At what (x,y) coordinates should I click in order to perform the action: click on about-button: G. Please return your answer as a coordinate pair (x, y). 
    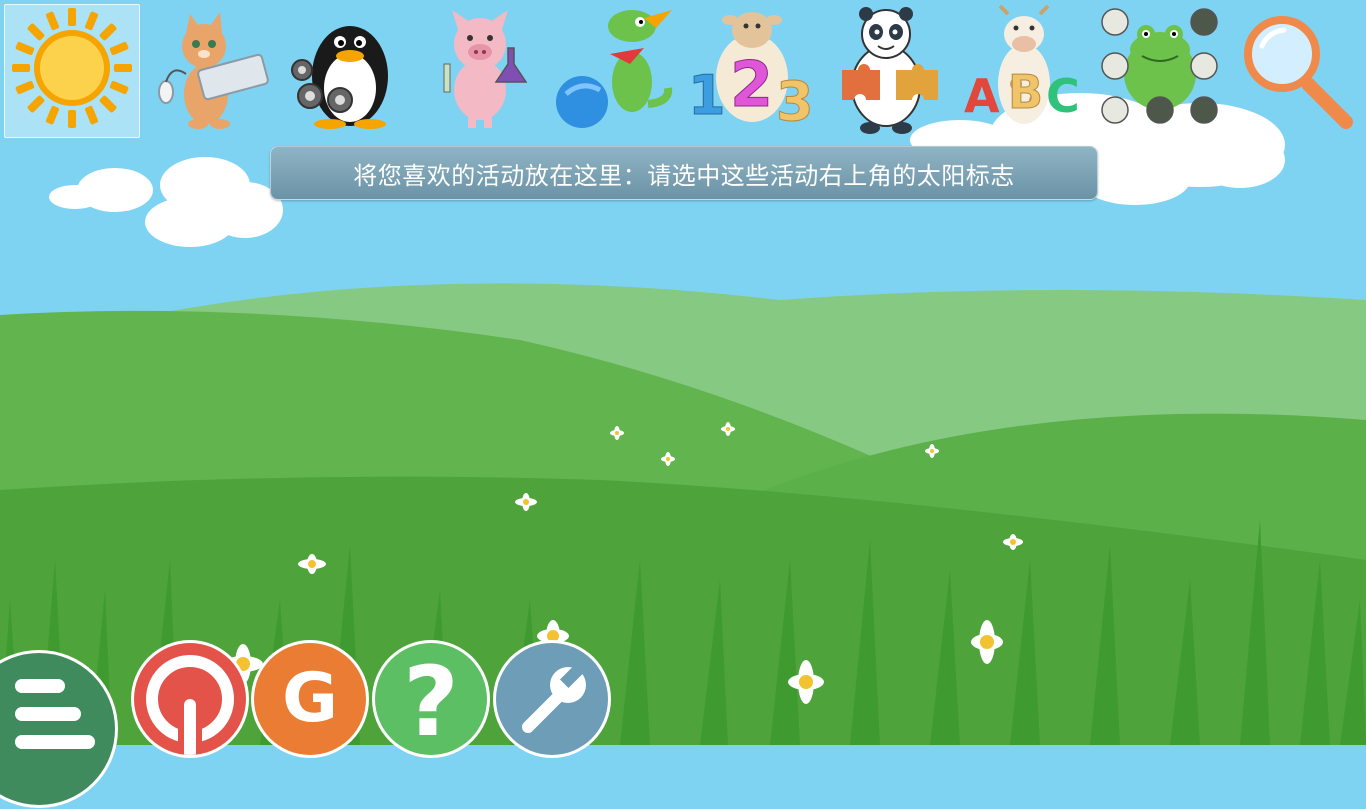
    Looking at the image, I should click on (310, 699).